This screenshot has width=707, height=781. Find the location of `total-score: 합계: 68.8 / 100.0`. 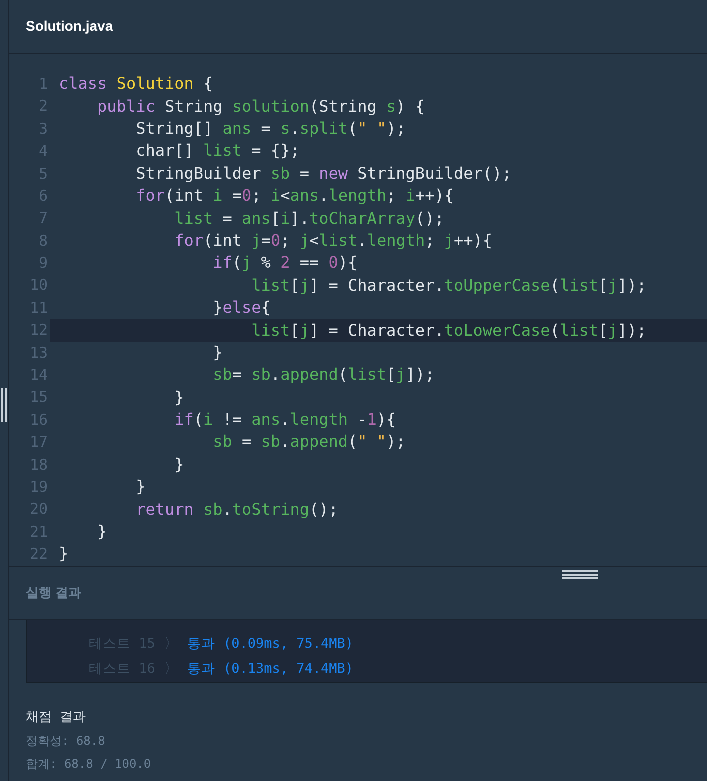

total-score: 합계: 68.8 / 100.0 is located at coordinates (89, 764).